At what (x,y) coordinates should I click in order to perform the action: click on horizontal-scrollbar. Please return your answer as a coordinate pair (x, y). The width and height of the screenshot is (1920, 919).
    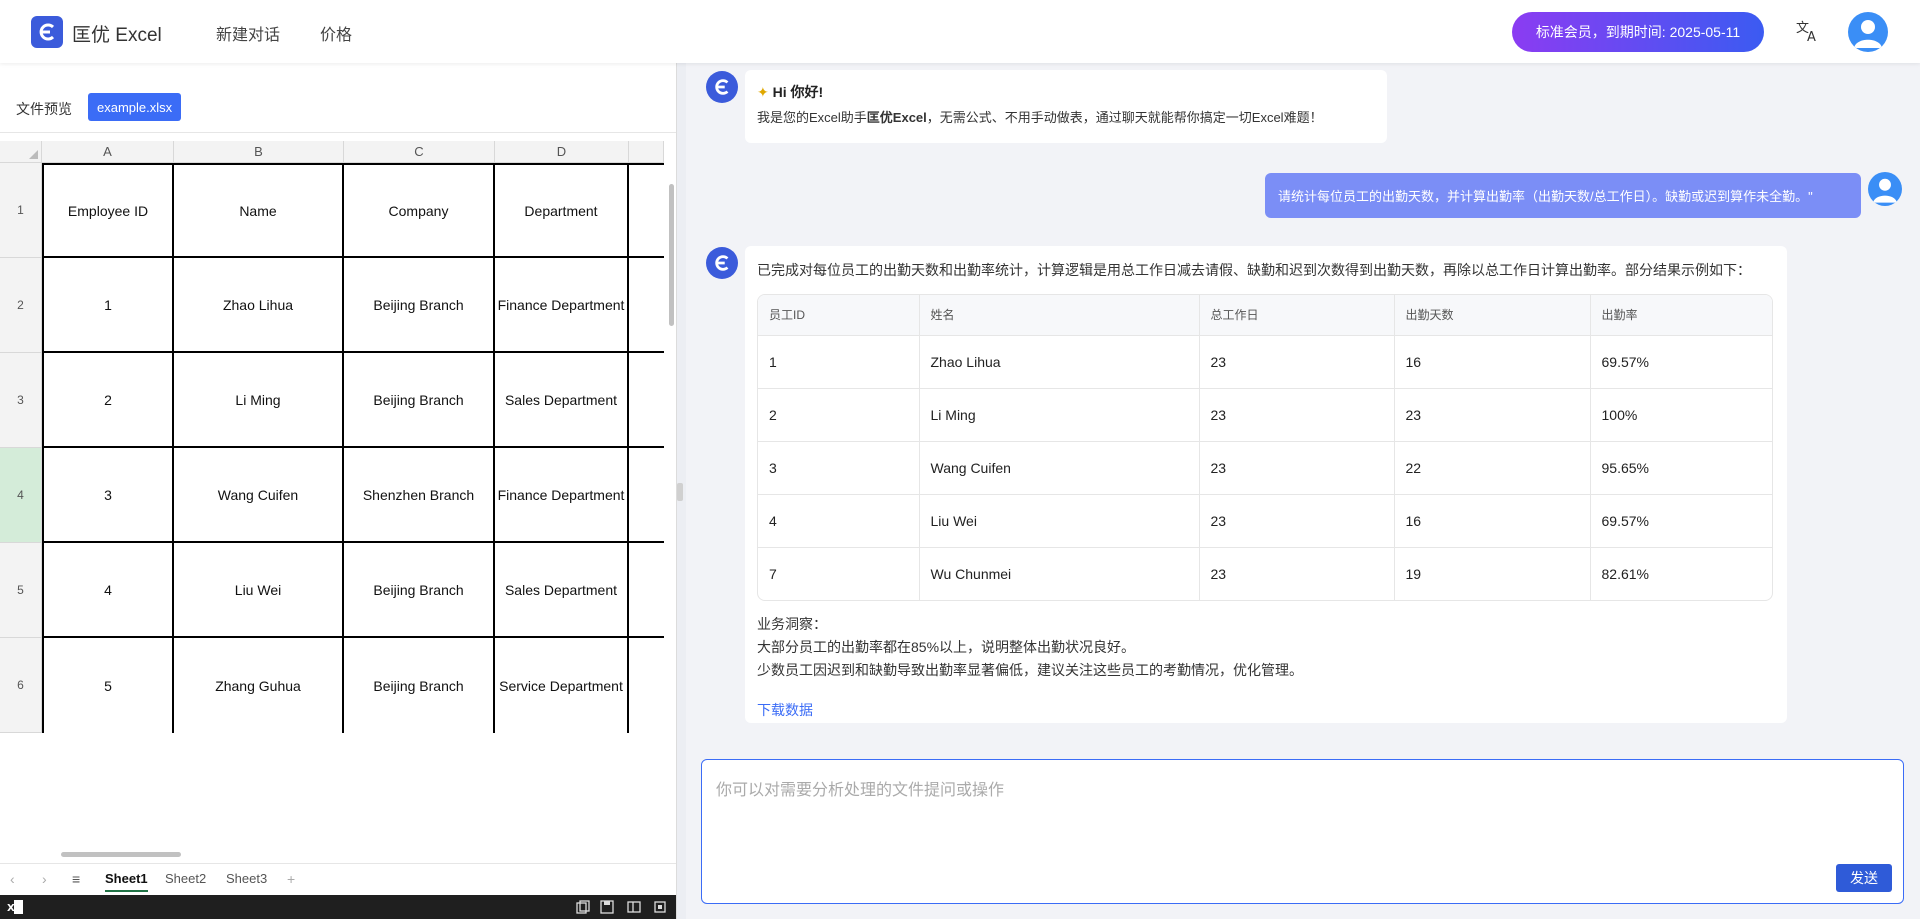
    Looking at the image, I should click on (121, 854).